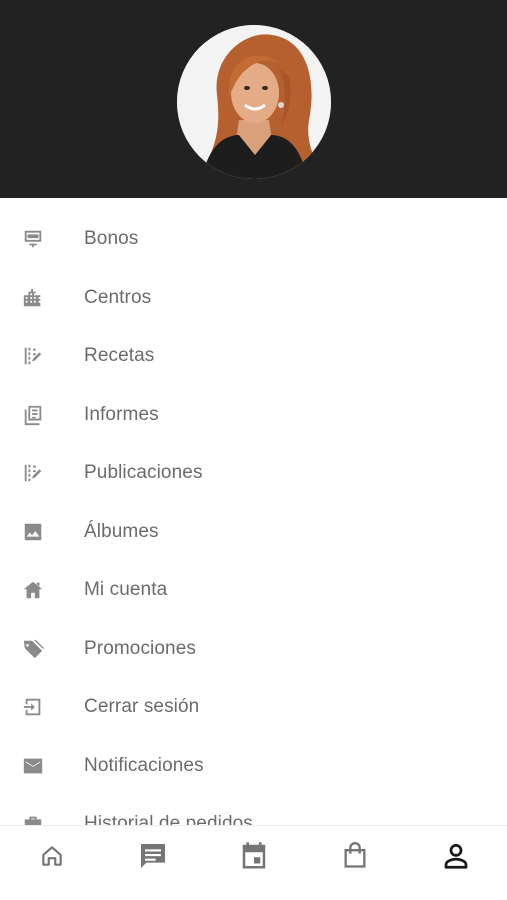  I want to click on menu-item-cerrar-sesion: Cerrar sesión, so click(253, 707).